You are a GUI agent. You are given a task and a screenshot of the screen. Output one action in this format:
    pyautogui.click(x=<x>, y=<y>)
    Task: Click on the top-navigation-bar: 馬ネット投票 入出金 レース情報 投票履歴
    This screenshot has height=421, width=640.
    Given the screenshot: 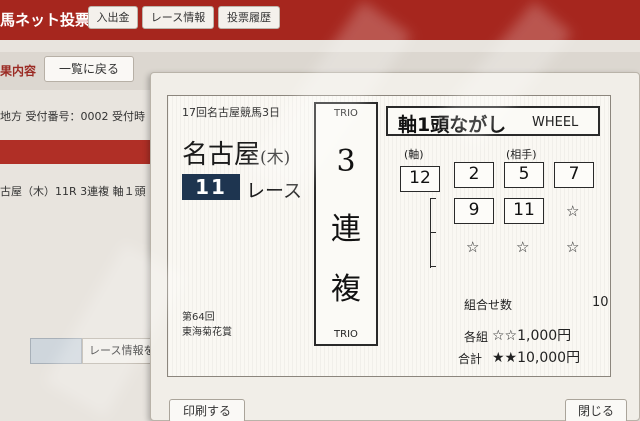 What is the action you would take?
    pyautogui.click(x=320, y=20)
    